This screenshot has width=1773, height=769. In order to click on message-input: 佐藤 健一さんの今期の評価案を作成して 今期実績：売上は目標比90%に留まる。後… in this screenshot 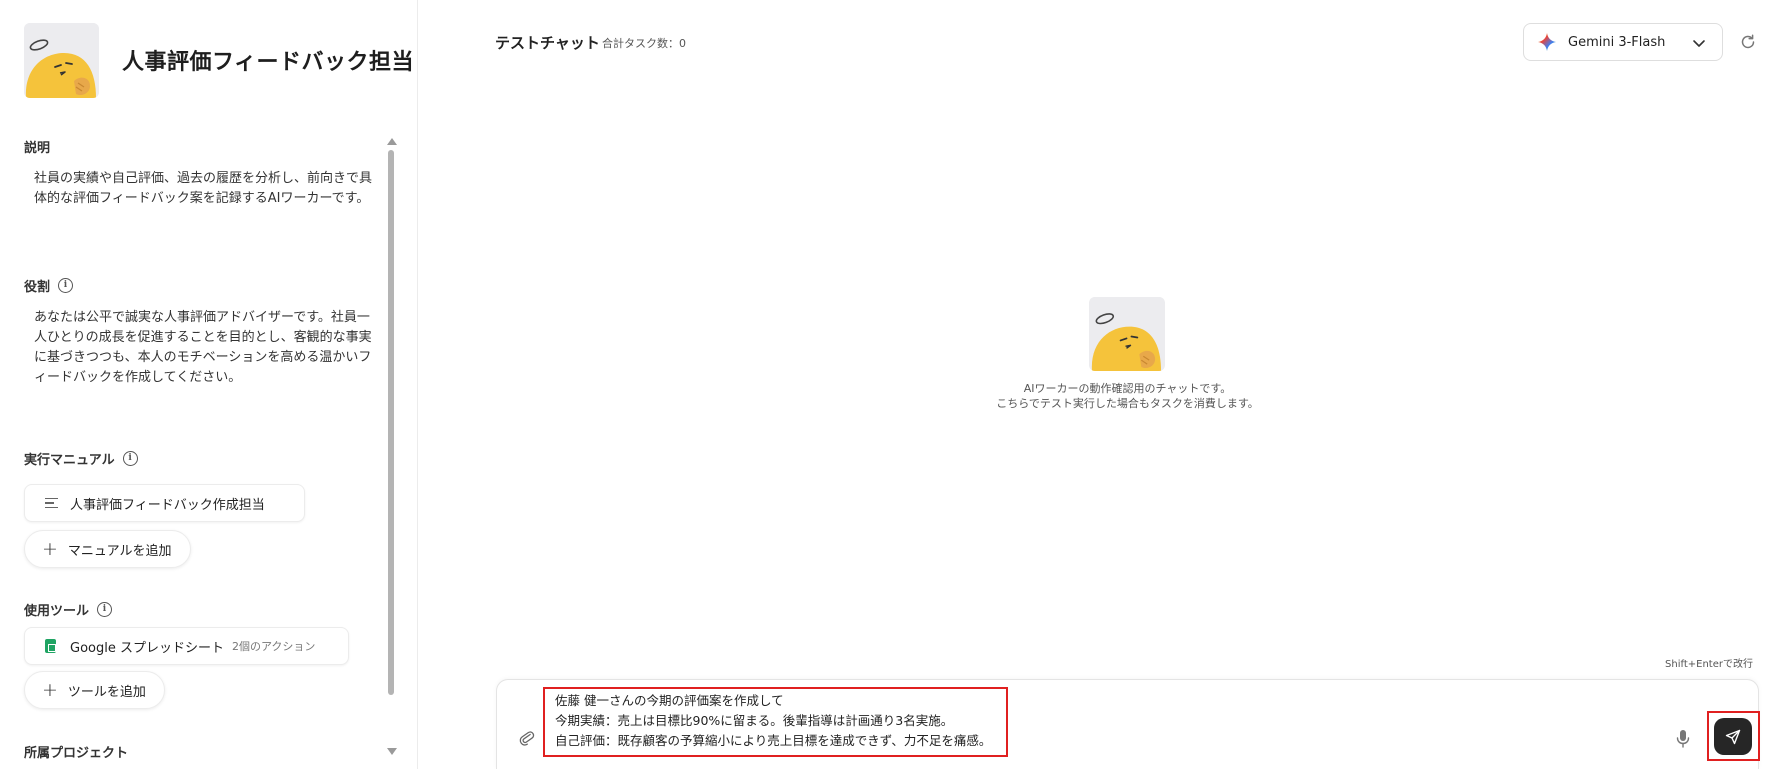, I will do `click(775, 722)`.